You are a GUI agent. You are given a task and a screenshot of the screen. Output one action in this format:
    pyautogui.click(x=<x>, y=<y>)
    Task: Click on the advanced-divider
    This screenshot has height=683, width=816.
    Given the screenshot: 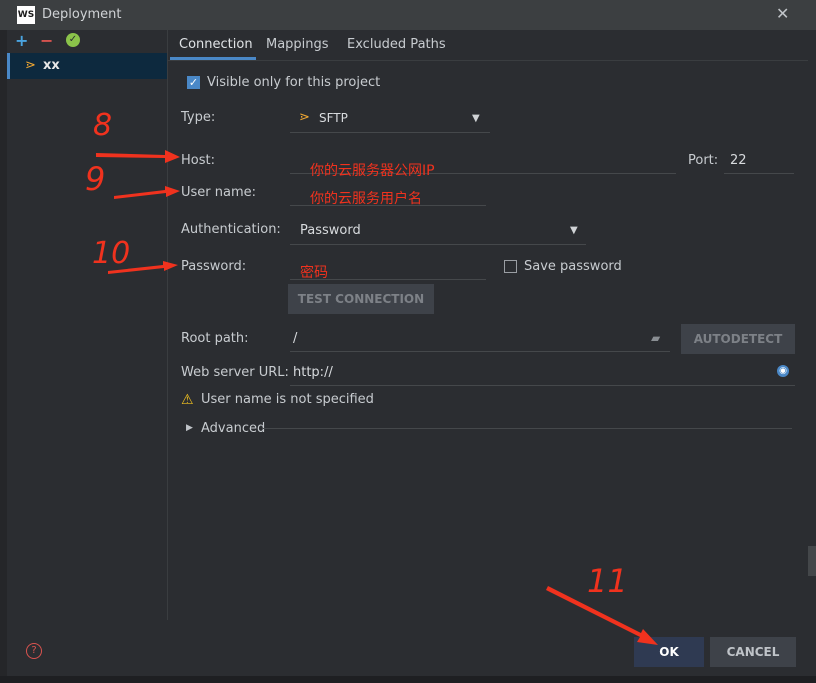 What is the action you would take?
    pyautogui.click(x=527, y=428)
    